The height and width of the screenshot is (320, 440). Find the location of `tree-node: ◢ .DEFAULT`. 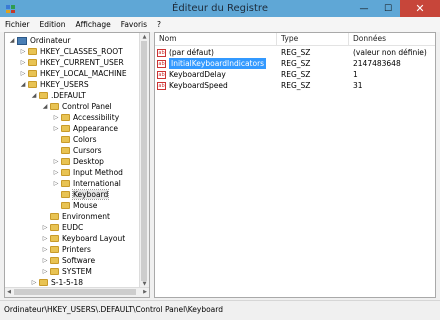

tree-node: ◢ .DEFAULT is located at coordinates (58, 95).